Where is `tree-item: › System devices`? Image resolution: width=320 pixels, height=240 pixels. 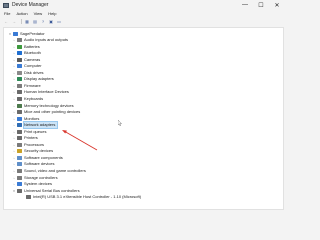 tree-item: › System devices is located at coordinates (32, 184).